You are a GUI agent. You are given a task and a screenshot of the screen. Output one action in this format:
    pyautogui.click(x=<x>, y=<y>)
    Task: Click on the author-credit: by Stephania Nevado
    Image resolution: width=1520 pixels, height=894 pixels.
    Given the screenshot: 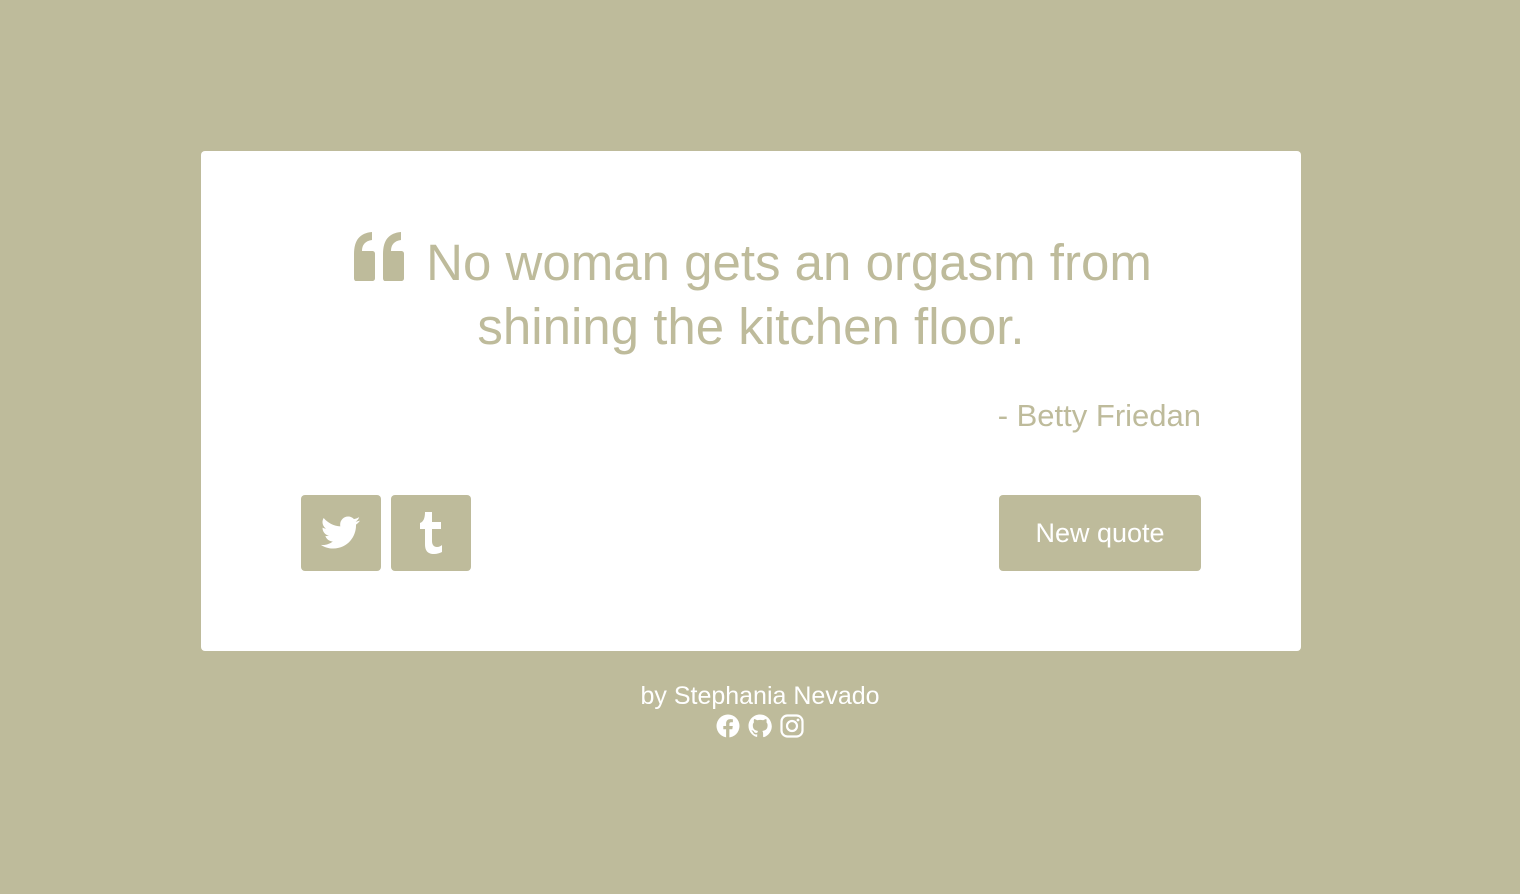 What is the action you would take?
    pyautogui.click(x=760, y=696)
    